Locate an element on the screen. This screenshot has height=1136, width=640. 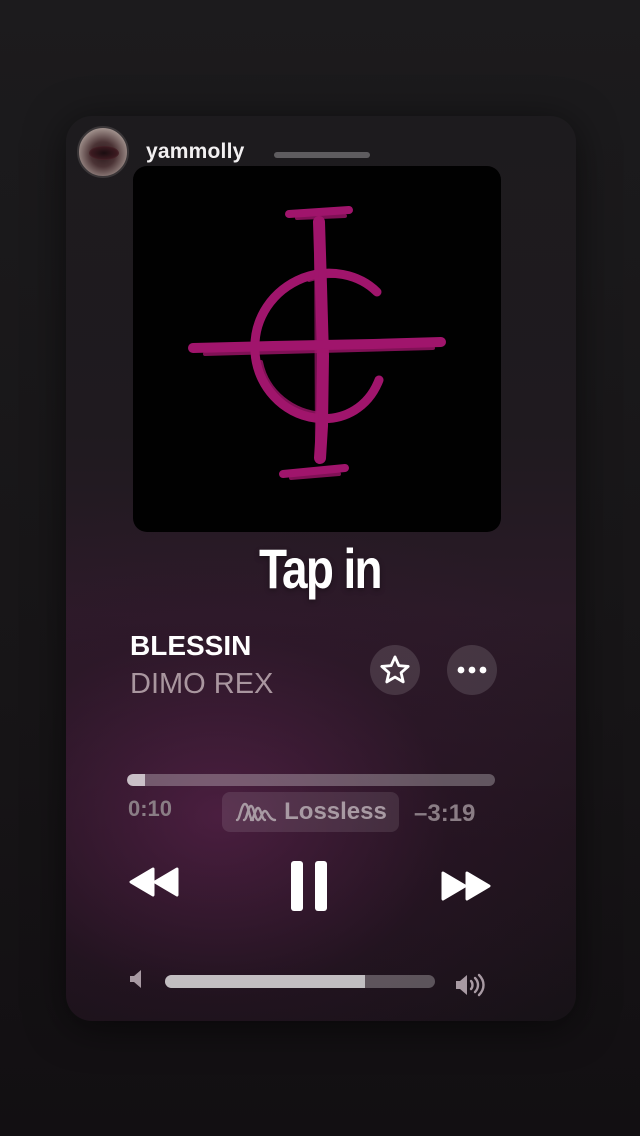
lossless-badge: Lossless is located at coordinates (310, 812).